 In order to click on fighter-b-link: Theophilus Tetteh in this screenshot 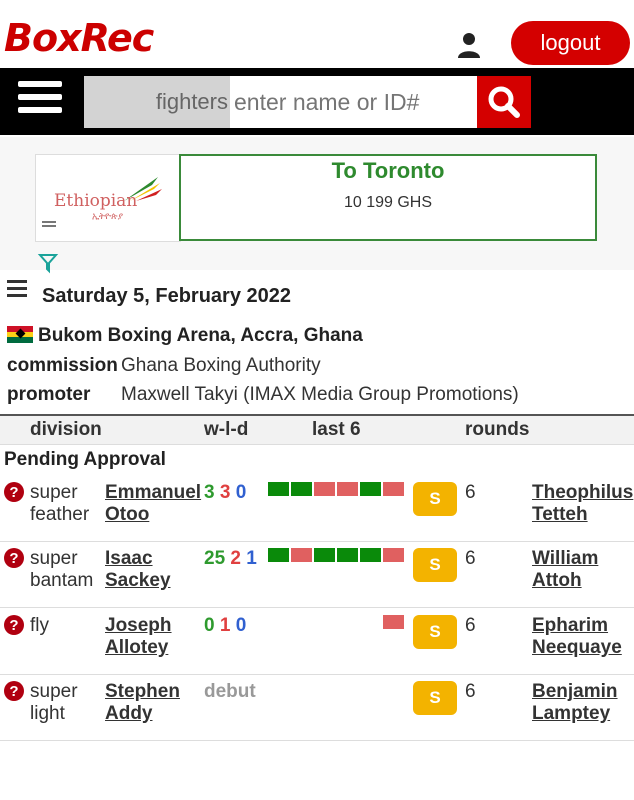, I will do `click(582, 504)`.